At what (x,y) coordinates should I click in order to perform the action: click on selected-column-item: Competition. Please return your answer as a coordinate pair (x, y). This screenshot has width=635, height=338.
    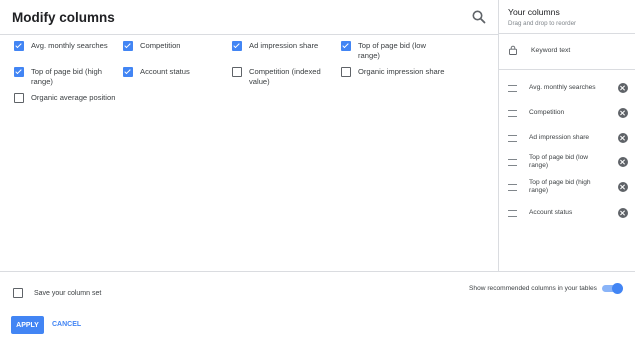
    Looking at the image, I should click on (568, 113).